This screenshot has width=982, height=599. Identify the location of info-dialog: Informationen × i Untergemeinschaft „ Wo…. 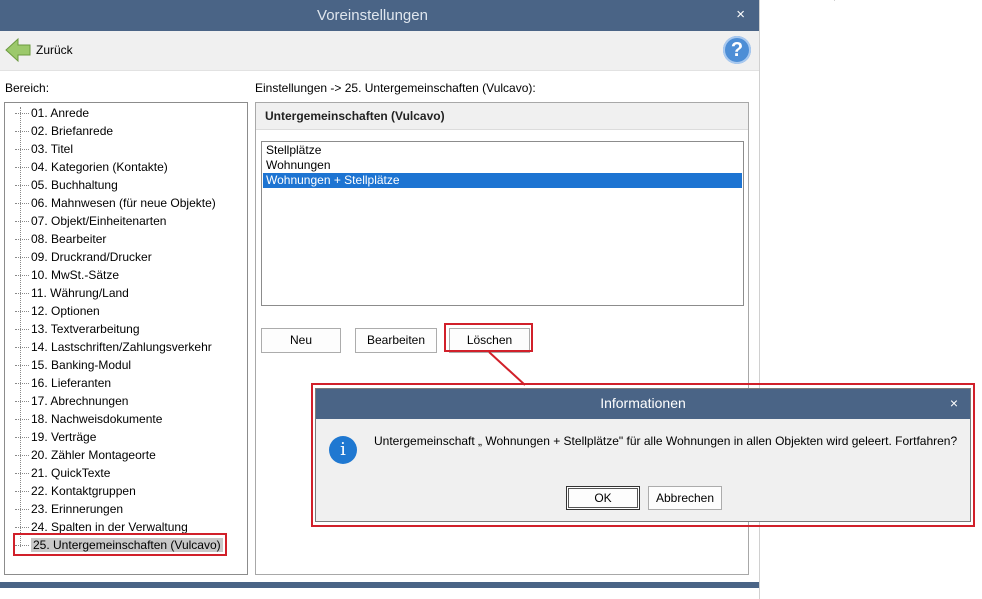
(643, 455).